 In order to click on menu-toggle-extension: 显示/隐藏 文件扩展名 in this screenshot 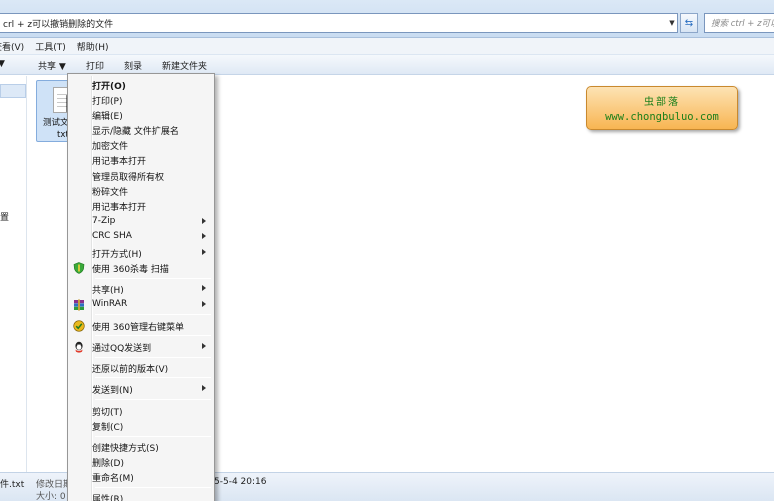, I will do `click(141, 130)`.